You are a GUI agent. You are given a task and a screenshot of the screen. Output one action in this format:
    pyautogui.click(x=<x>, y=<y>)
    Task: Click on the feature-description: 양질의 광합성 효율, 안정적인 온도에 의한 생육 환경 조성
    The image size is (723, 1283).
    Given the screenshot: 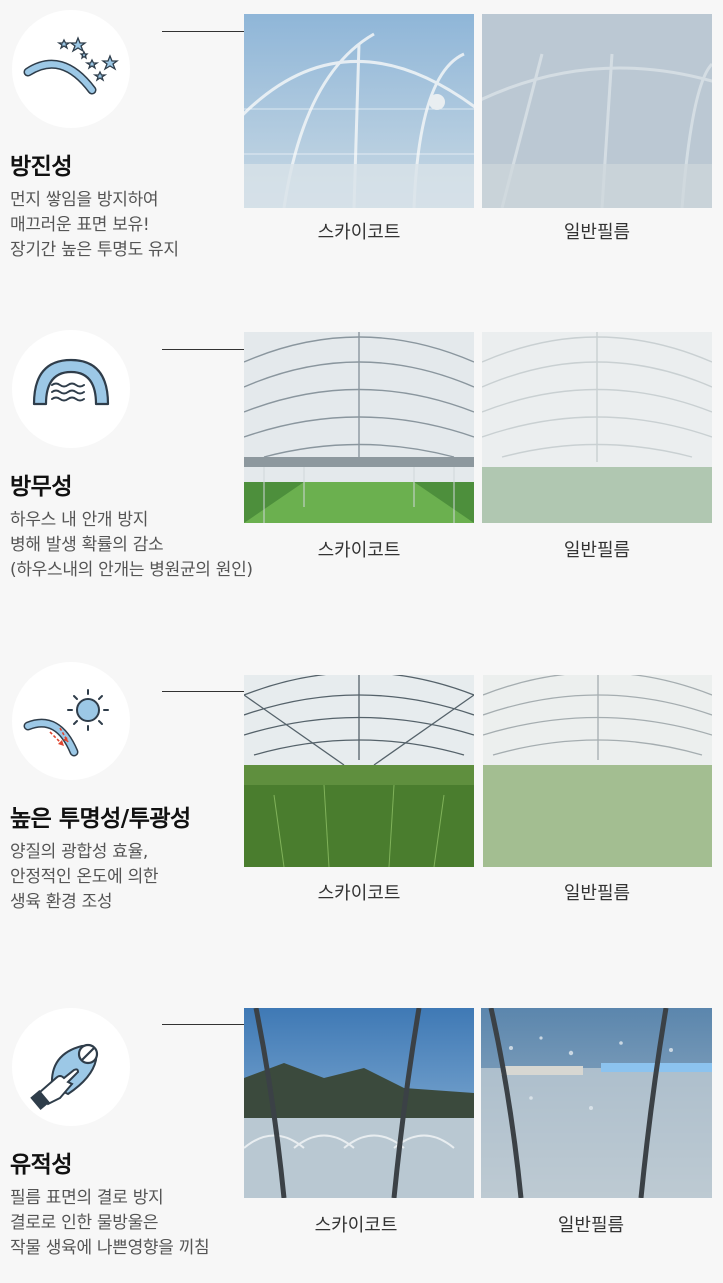 What is the action you would take?
    pyautogui.click(x=84, y=877)
    